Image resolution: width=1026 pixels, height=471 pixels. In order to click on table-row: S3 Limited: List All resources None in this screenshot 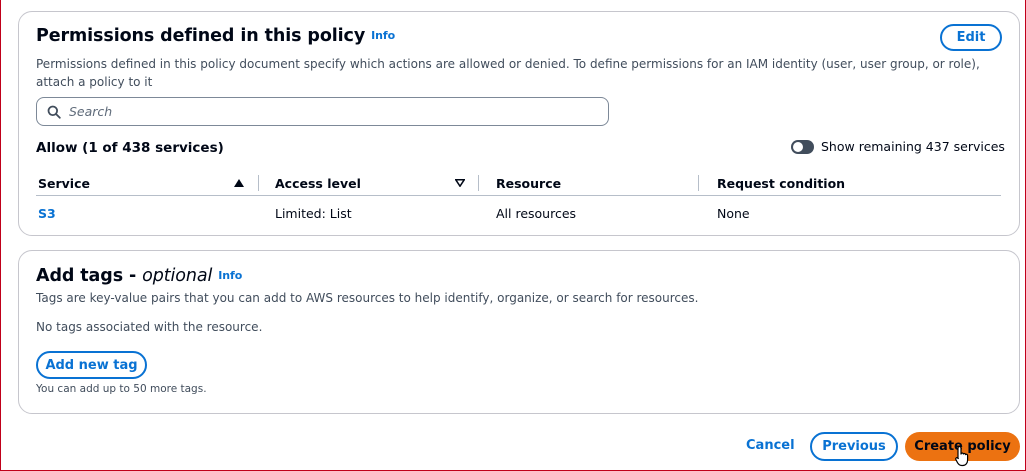, I will do `click(518, 213)`.